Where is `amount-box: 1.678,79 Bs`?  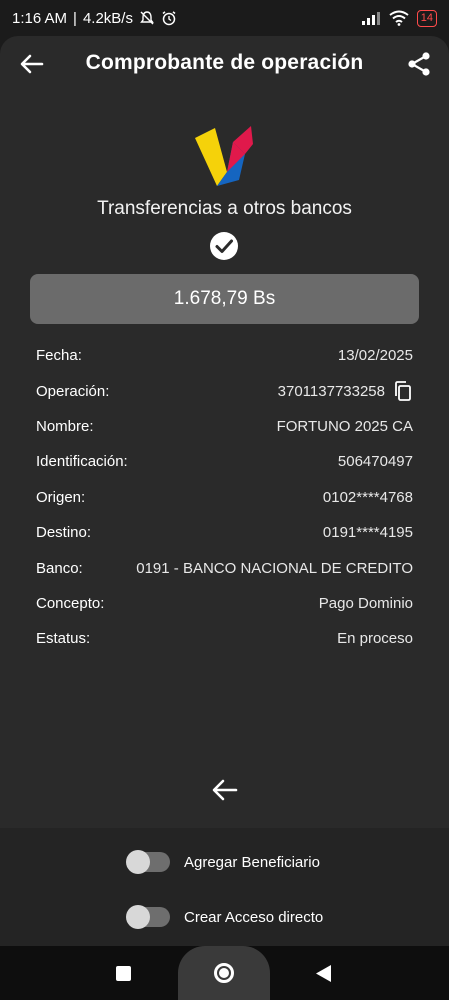 amount-box: 1.678,79 Bs is located at coordinates (224, 299).